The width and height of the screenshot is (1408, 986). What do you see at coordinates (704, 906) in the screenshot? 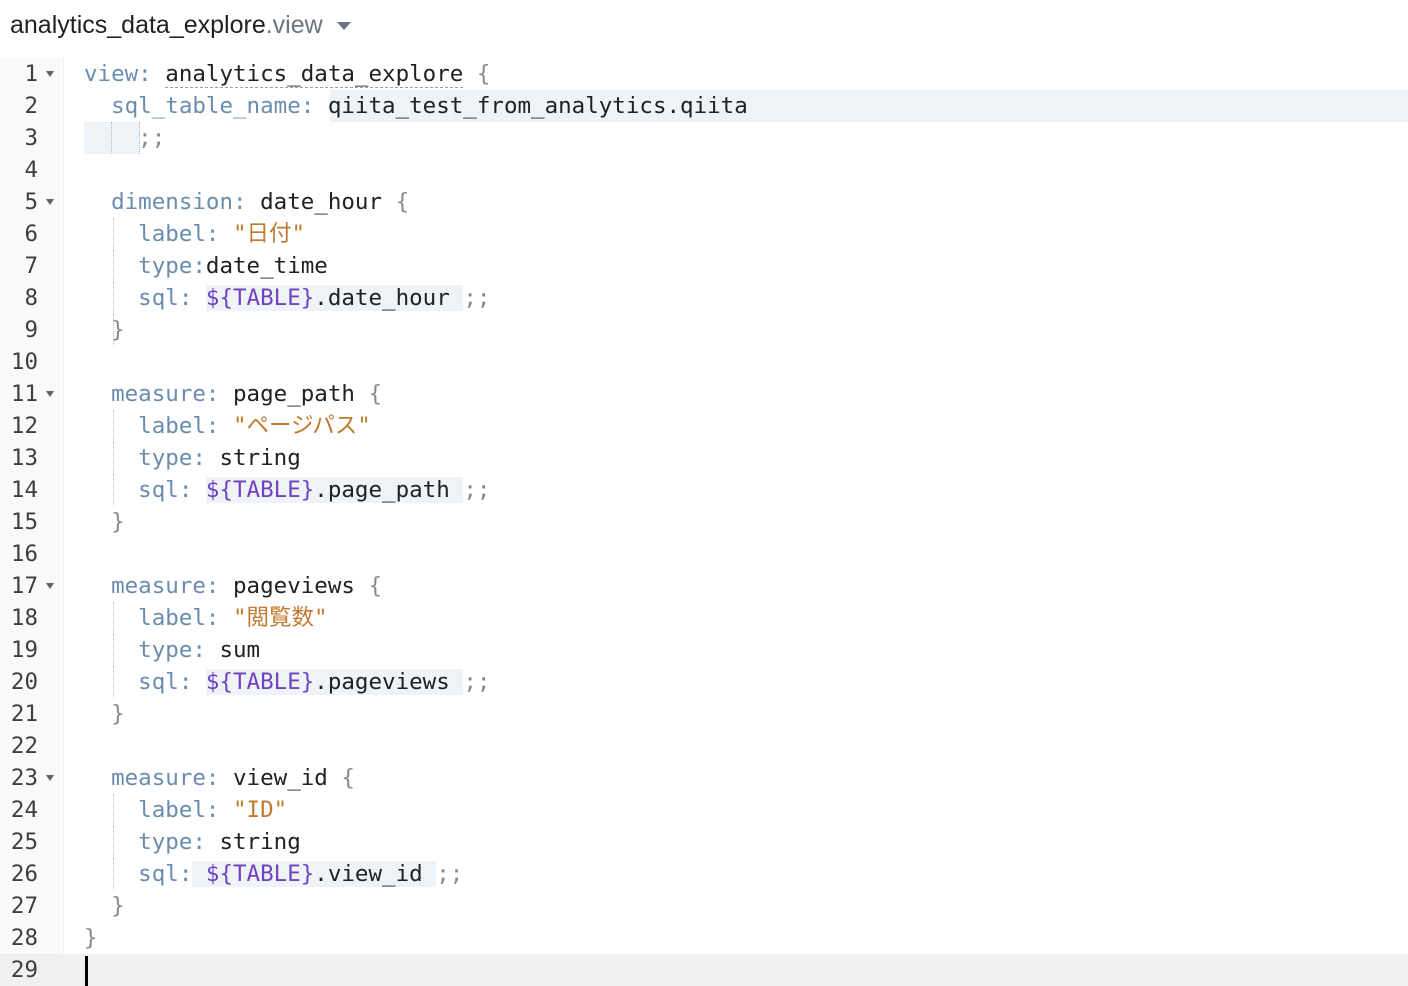
I see `code-line: 27 }` at bounding box center [704, 906].